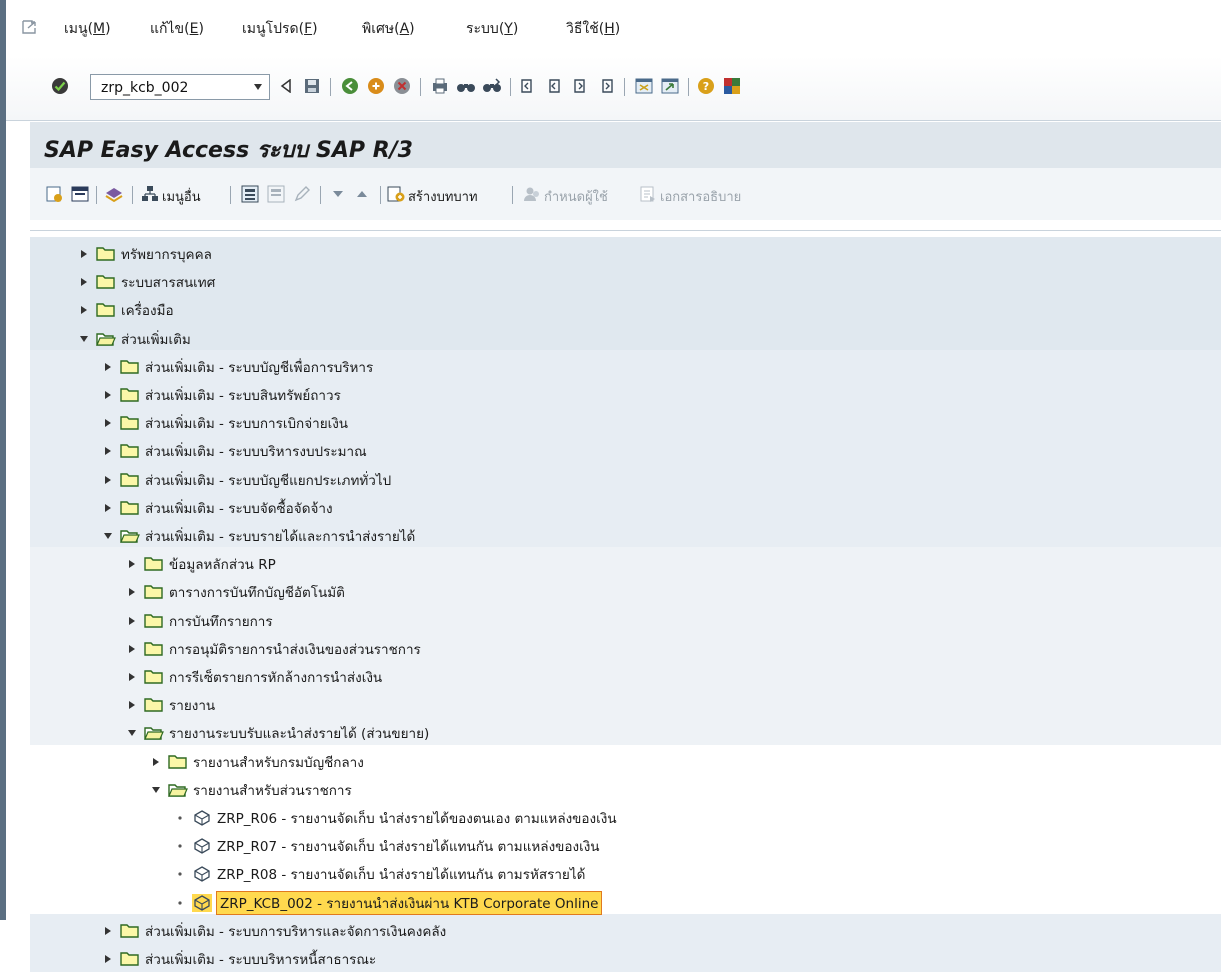 The height and width of the screenshot is (972, 1221). What do you see at coordinates (30, 26) in the screenshot?
I see `menu-arrow-icon` at bounding box center [30, 26].